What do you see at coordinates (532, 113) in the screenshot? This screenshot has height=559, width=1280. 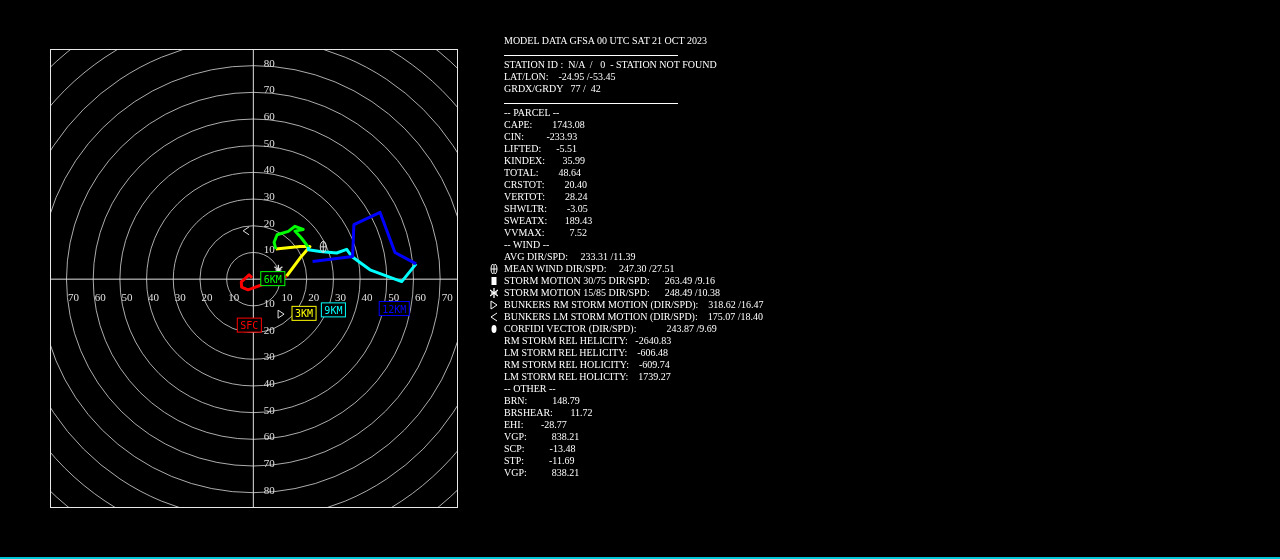 I see `report-line: -- PARCEL --` at bounding box center [532, 113].